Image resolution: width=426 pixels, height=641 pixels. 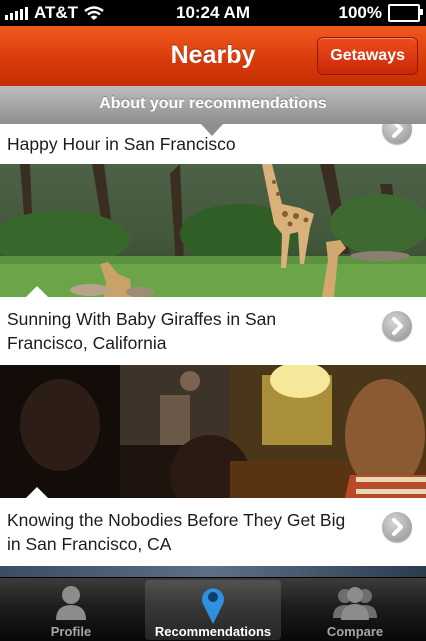 I want to click on battery-icon, so click(x=405, y=13).